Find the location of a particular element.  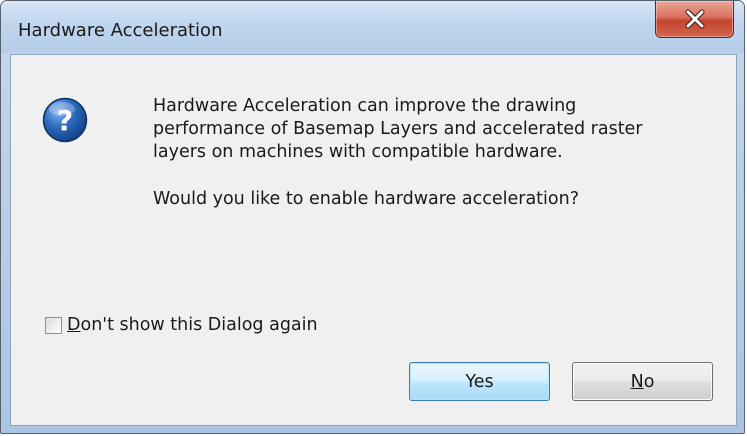

dont-show-again-option: Don't show this Dialog again is located at coordinates (181, 325).